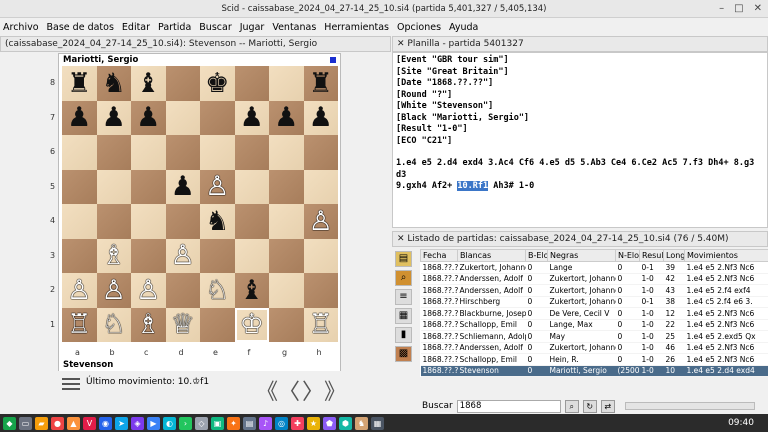 The width and height of the screenshot is (768, 432). Describe the element at coordinates (320, 152) in the screenshot. I see `square-h6` at that location.